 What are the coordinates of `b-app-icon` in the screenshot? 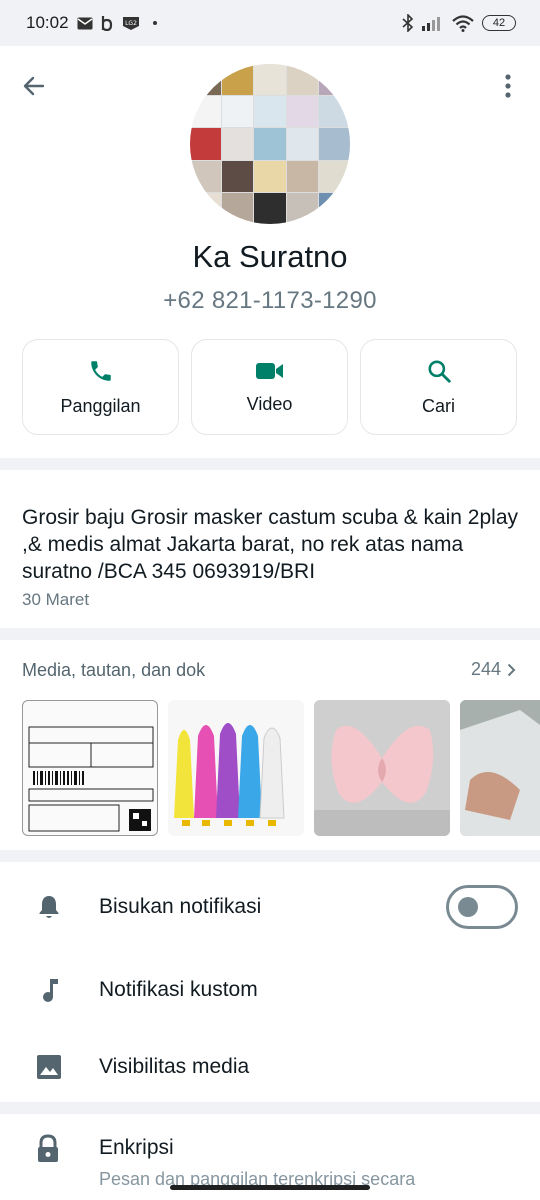 It's located at (106, 23).